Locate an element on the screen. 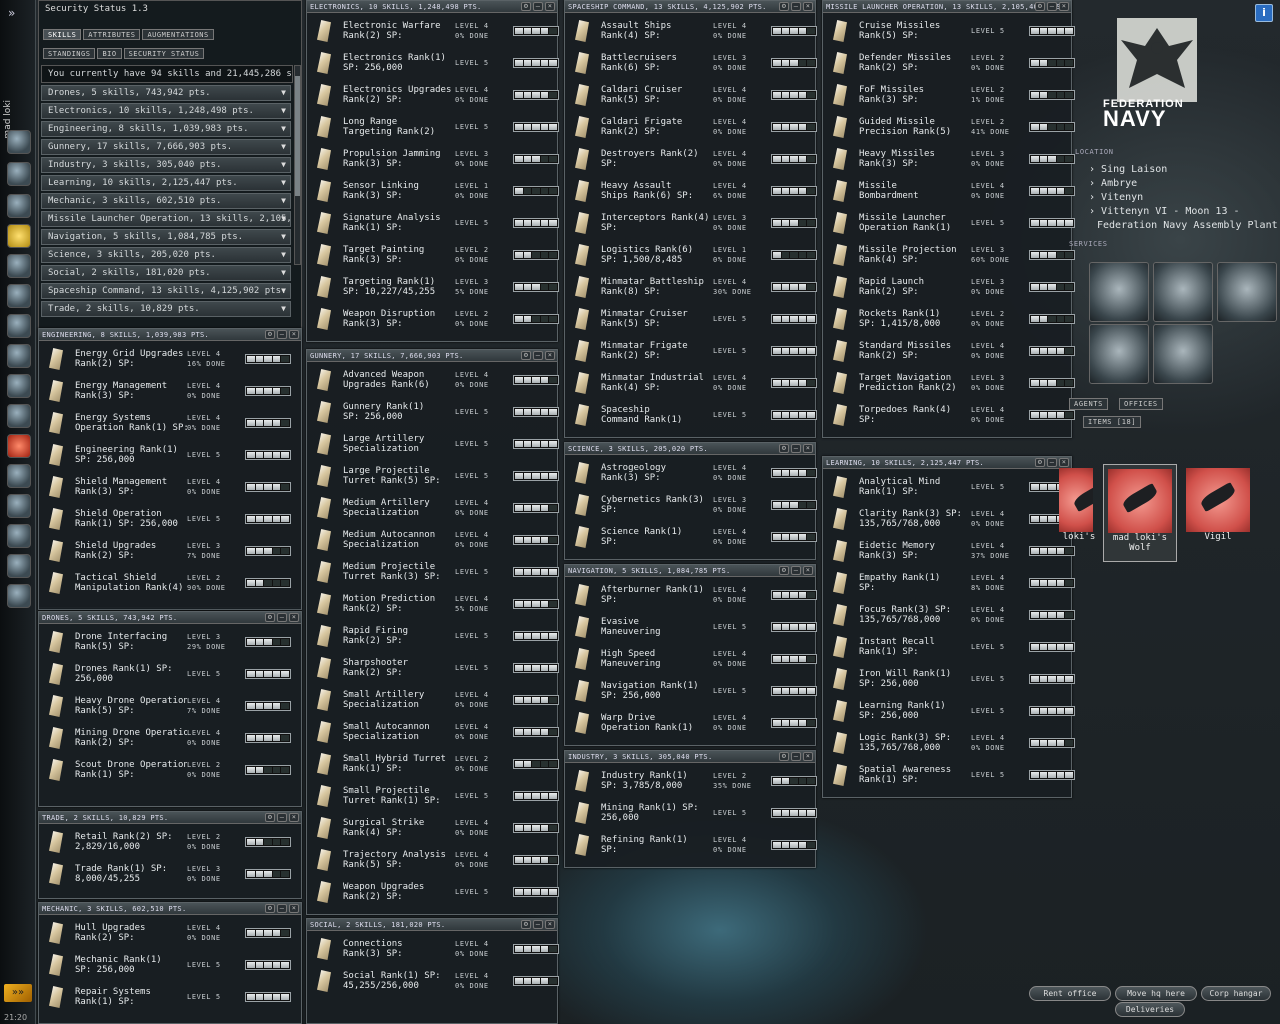 Image resolution: width=1280 pixels, height=1024 pixels. panel-header: DRONES, 5 SKILLS, 743,942 PTS. ⚙ – × is located at coordinates (170, 618).